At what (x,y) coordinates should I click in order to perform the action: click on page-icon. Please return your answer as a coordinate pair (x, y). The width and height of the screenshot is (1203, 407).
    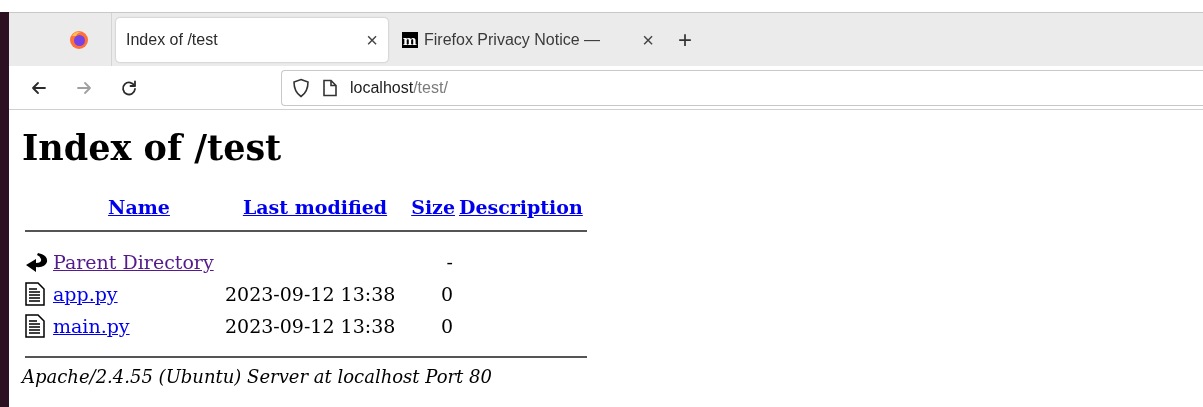
    Looking at the image, I should click on (330, 87).